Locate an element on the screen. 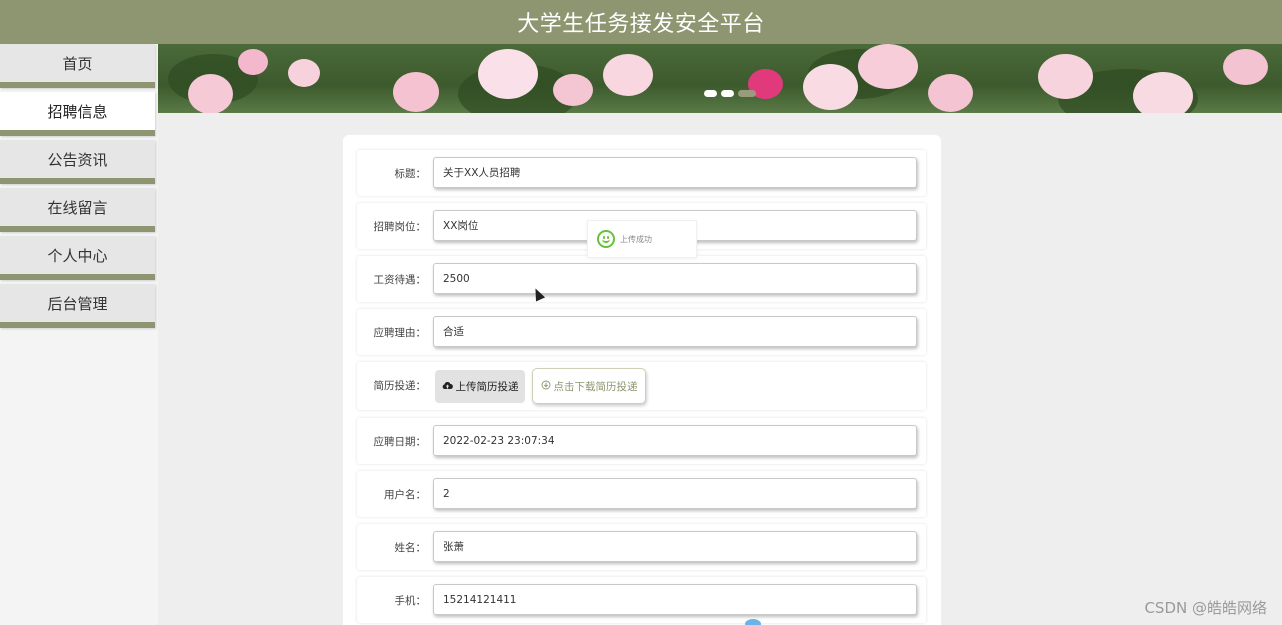 This screenshot has height=625, width=1282. resume-label: 简历投递： is located at coordinates (400, 385).